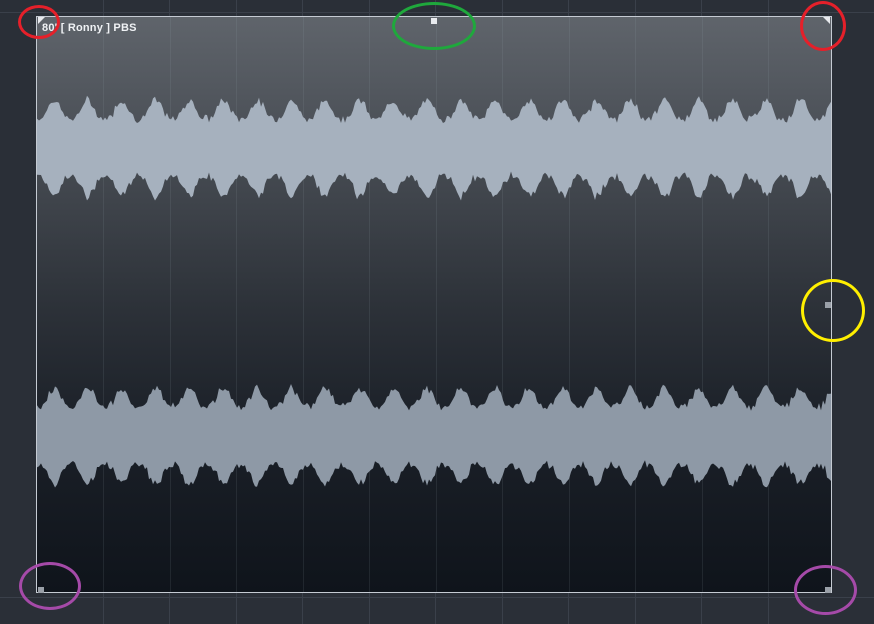 The height and width of the screenshot is (624, 874). What do you see at coordinates (434, 21) in the screenshot?
I see `volume-handle-icon` at bounding box center [434, 21].